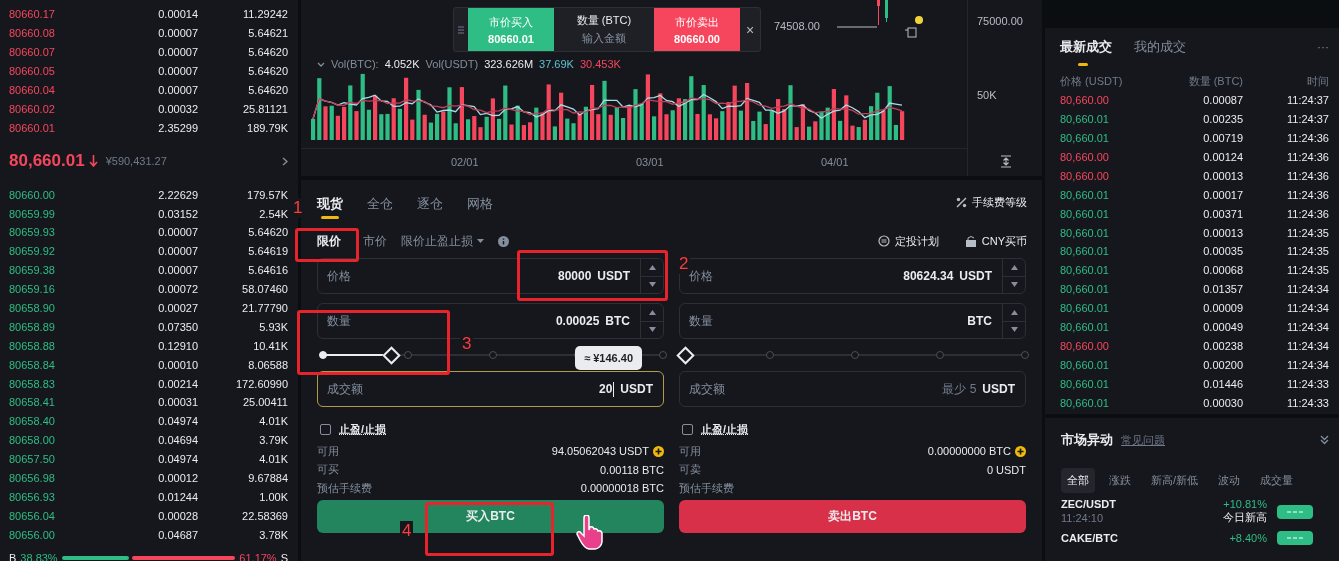 Image resolution: width=1339 pixels, height=561 pixels. Describe the element at coordinates (1006, 469) in the screenshot. I see `info-value: 0 USDT` at that location.